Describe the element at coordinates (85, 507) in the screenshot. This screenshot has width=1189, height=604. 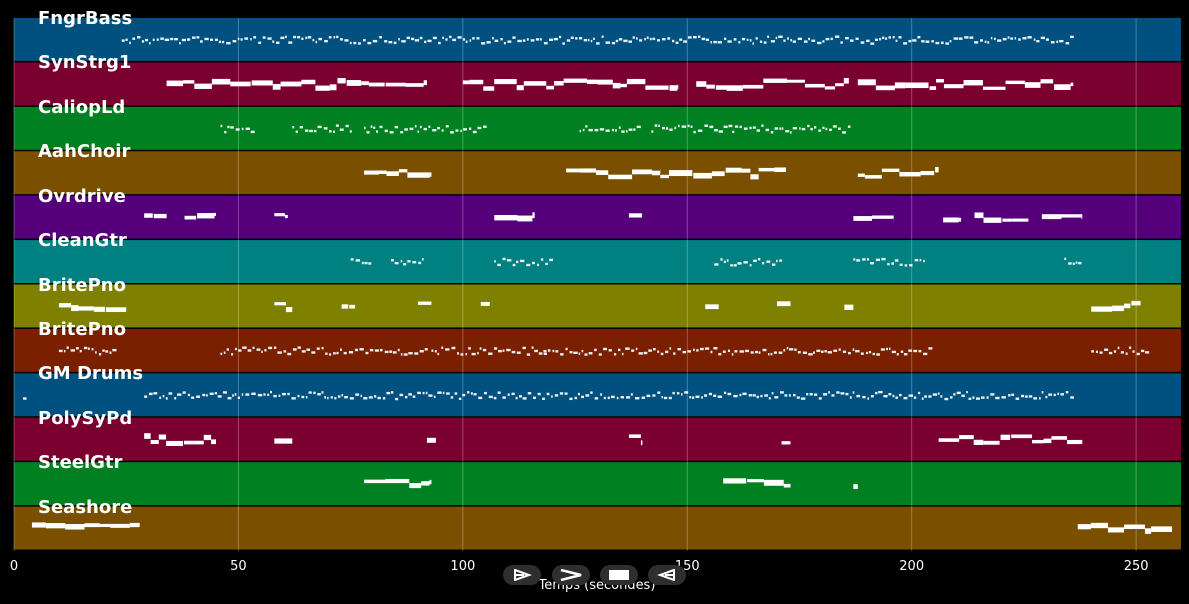
I see `track-label: Seashore` at that location.